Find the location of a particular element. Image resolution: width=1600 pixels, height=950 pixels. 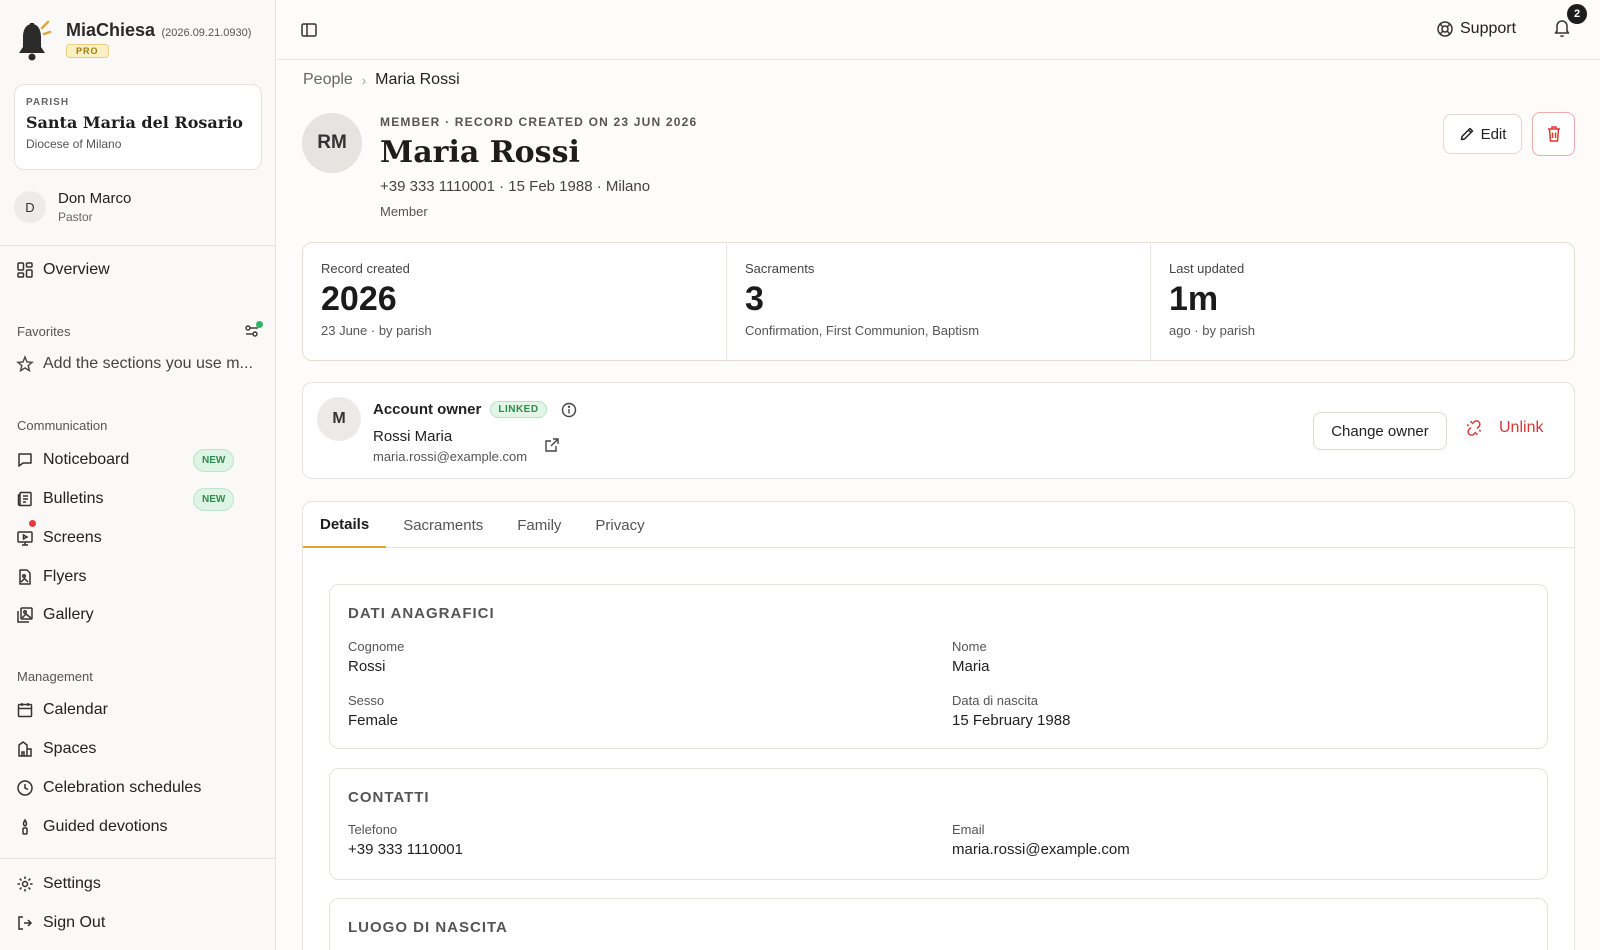

sidebar-item-label: Screens is located at coordinates (72, 537).